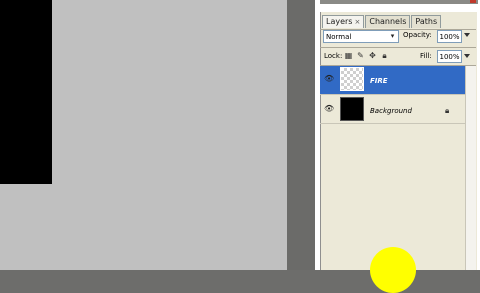  Describe the element at coordinates (467, 56) in the screenshot. I see `fill-dropdown-icon` at that location.